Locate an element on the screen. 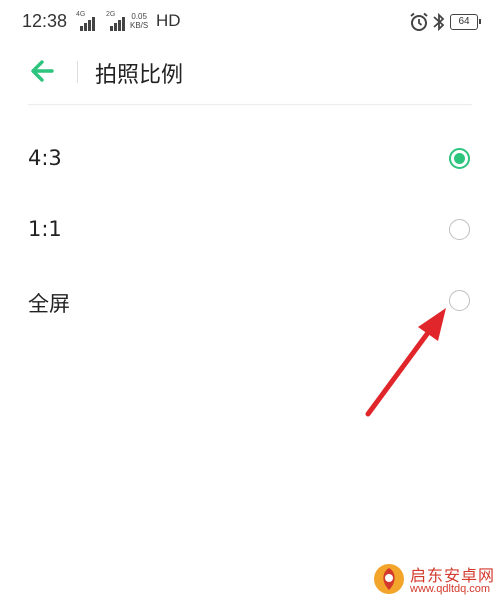 This screenshot has height=601, width=500. alarm-icon is located at coordinates (419, 21).